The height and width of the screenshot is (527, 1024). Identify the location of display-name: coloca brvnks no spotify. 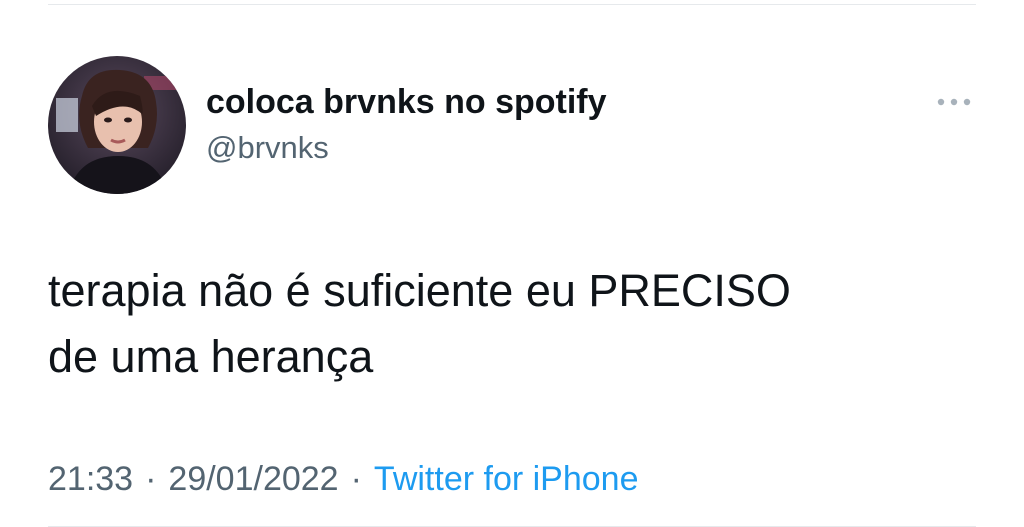
(406, 102).